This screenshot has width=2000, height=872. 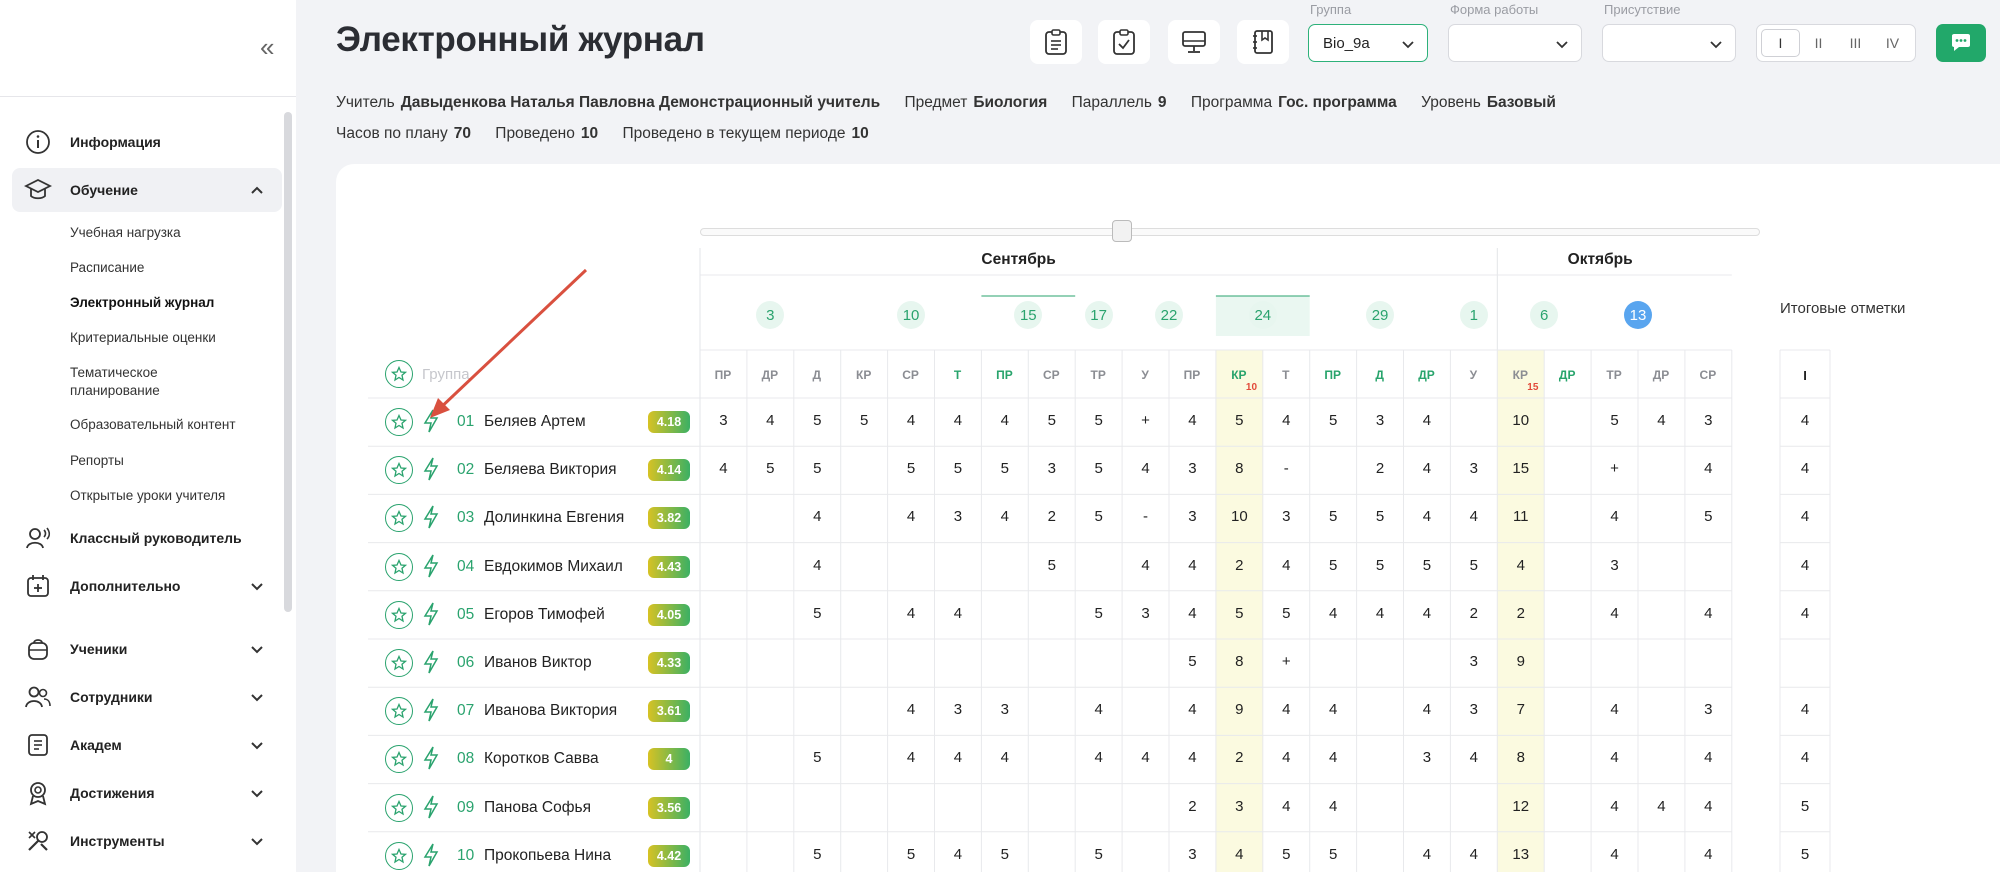 I want to click on student-name: Панова Софья, so click(x=537, y=808).